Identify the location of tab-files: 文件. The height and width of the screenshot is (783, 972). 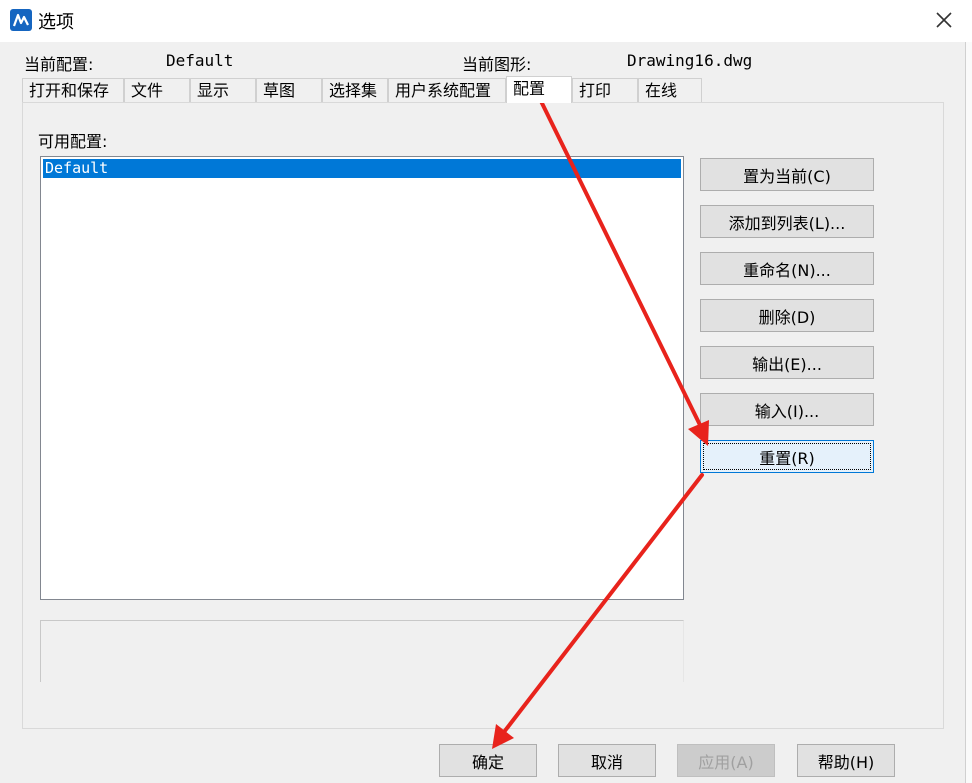
(157, 90).